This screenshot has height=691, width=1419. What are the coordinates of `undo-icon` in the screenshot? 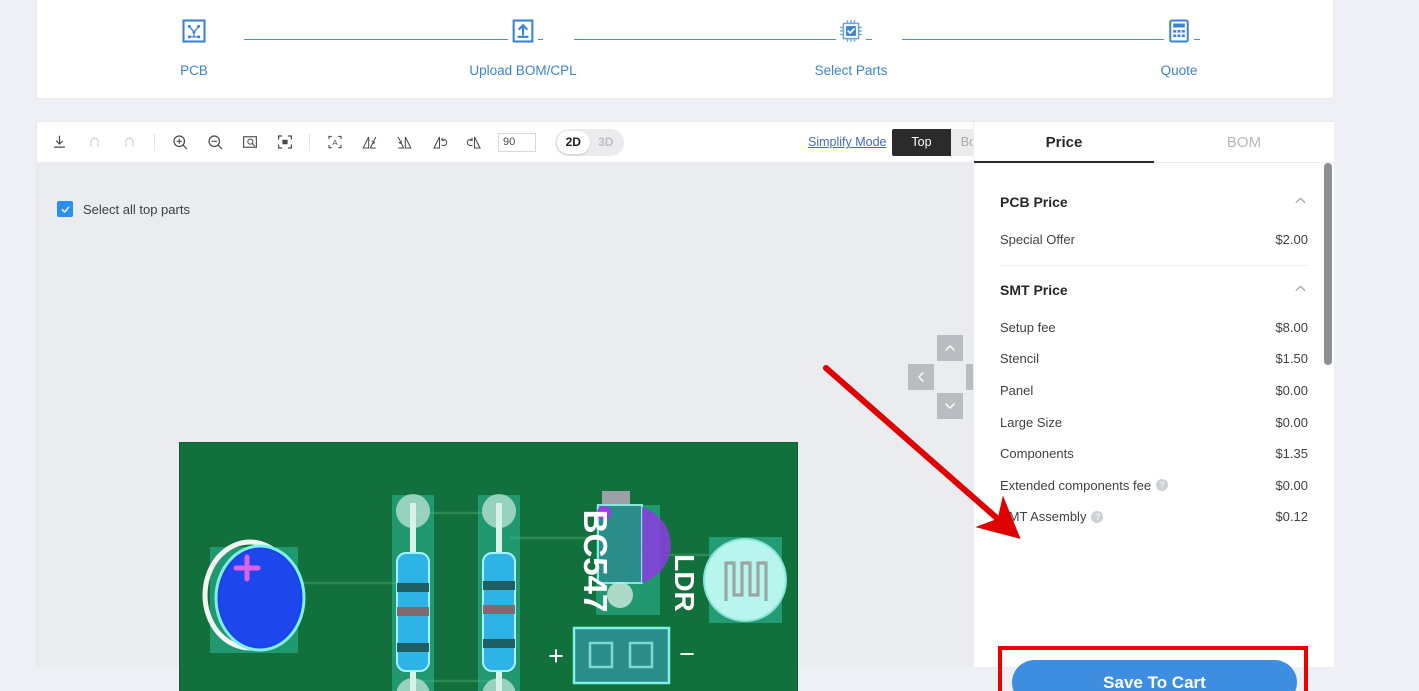 It's located at (94, 142).